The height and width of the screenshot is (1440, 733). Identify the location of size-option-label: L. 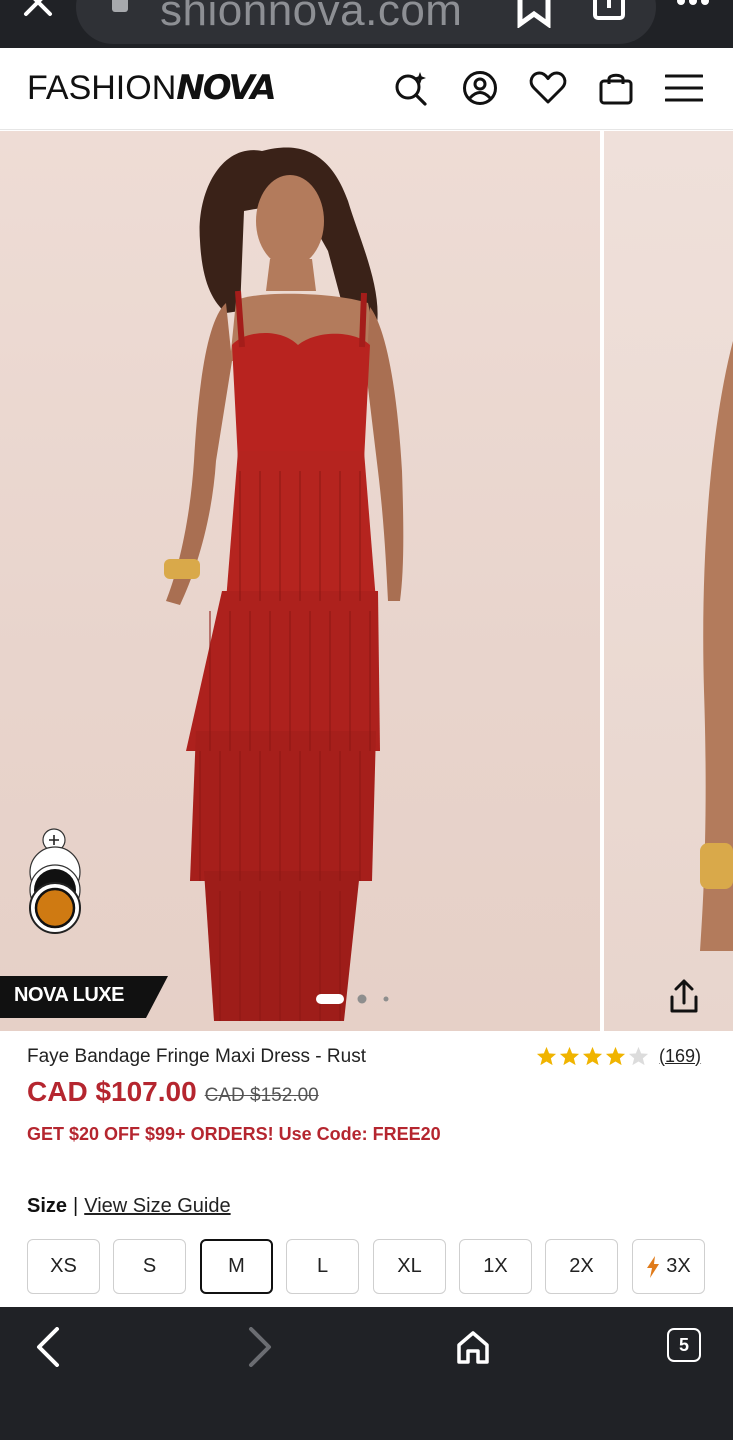
(322, 1266).